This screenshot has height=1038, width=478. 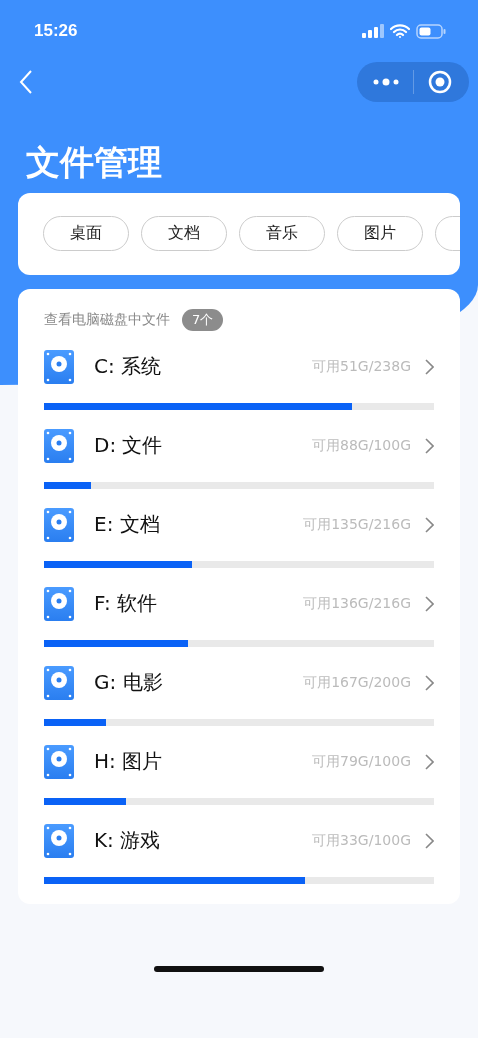 I want to click on list-heading: 查看电脑磁盘中文件, so click(x=107, y=319).